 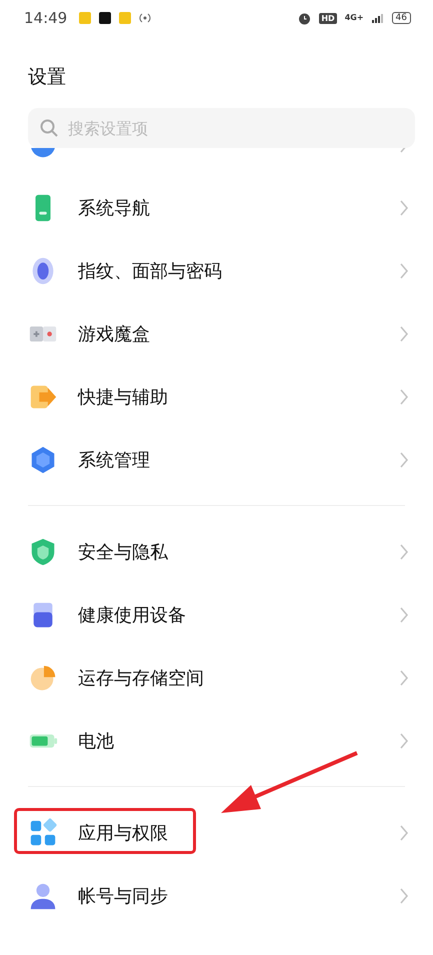 What do you see at coordinates (216, 459) in the screenshot?
I see `settings-item: 系统管理` at bounding box center [216, 459].